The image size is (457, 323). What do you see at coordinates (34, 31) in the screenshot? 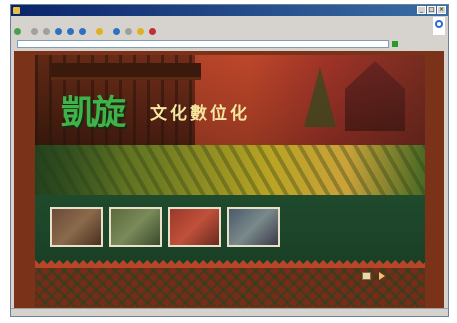
I see `forward-arrow-icon` at bounding box center [34, 31].